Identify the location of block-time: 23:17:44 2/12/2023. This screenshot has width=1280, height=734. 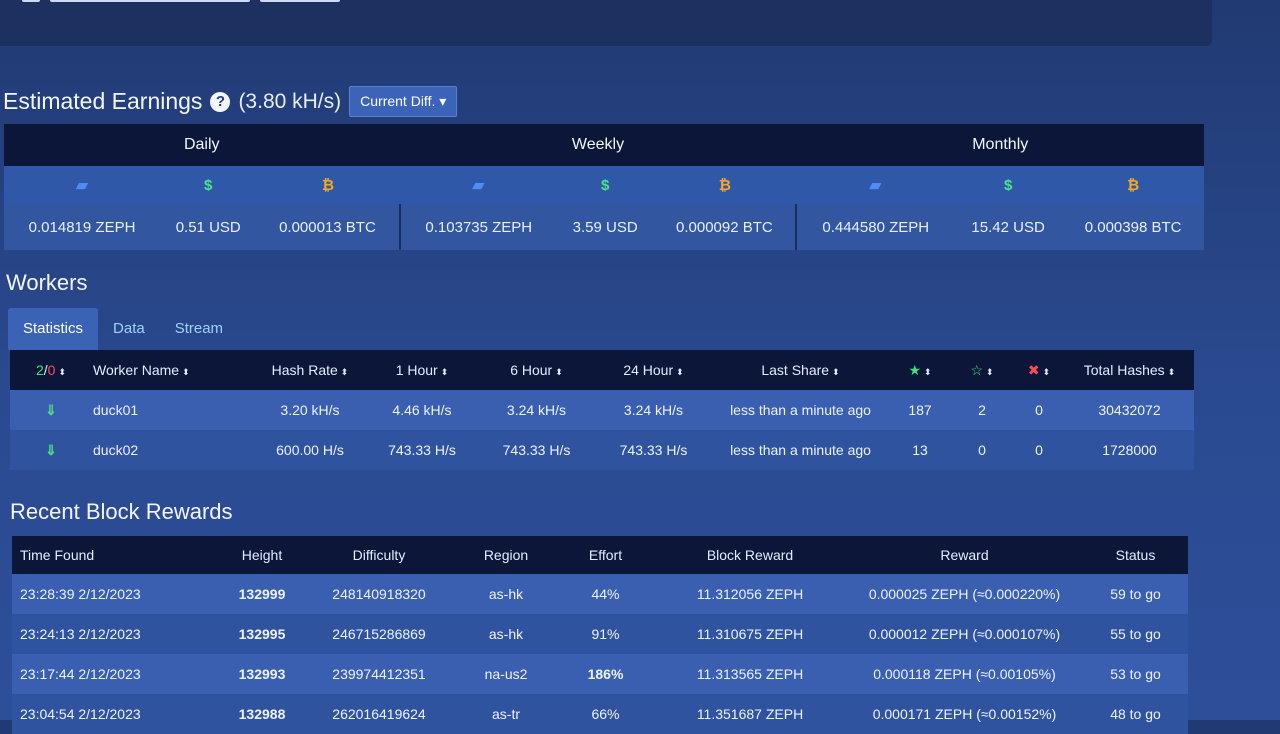
(116, 674).